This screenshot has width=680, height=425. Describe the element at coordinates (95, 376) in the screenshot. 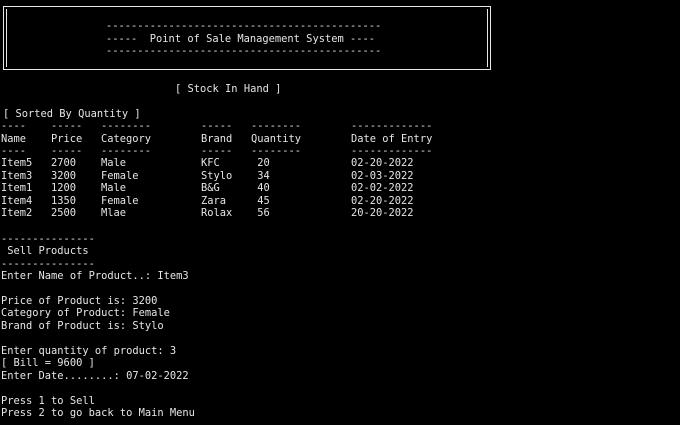

I see `enter-date-prompt: Enter Date........: 07-02-2022` at that location.